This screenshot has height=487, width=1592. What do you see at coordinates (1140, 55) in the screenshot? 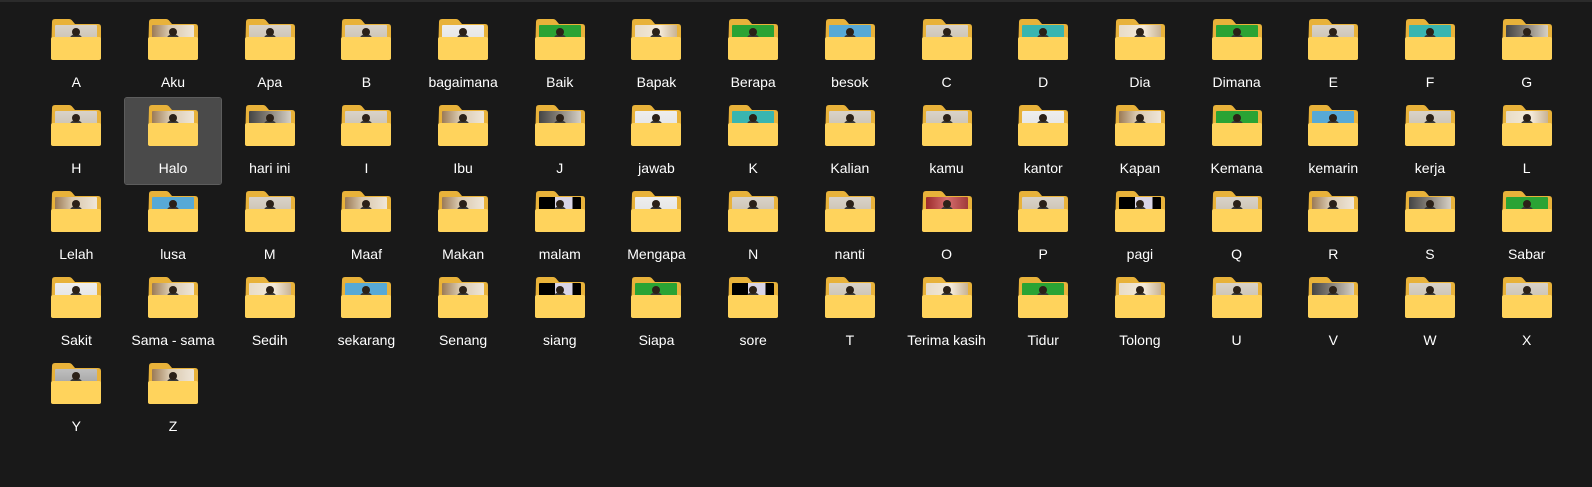
I see `folder-item: Dia` at bounding box center [1140, 55].